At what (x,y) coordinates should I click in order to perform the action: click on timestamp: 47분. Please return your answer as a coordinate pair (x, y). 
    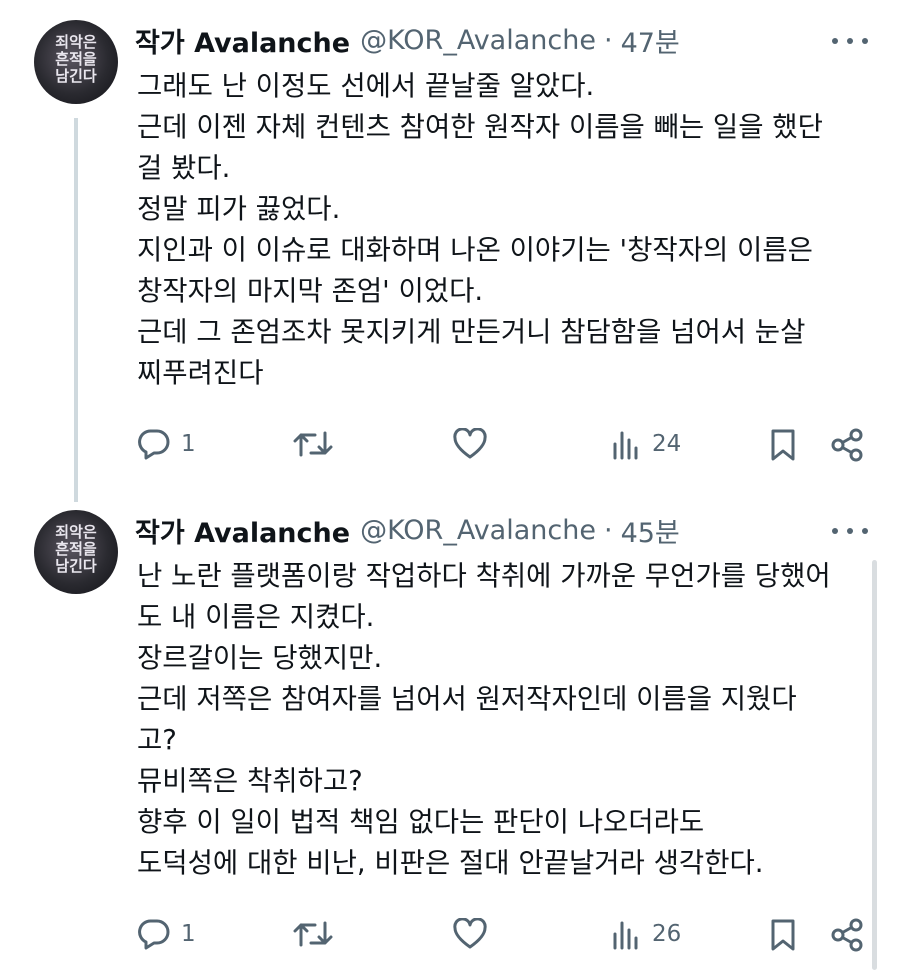
    Looking at the image, I should click on (650, 40).